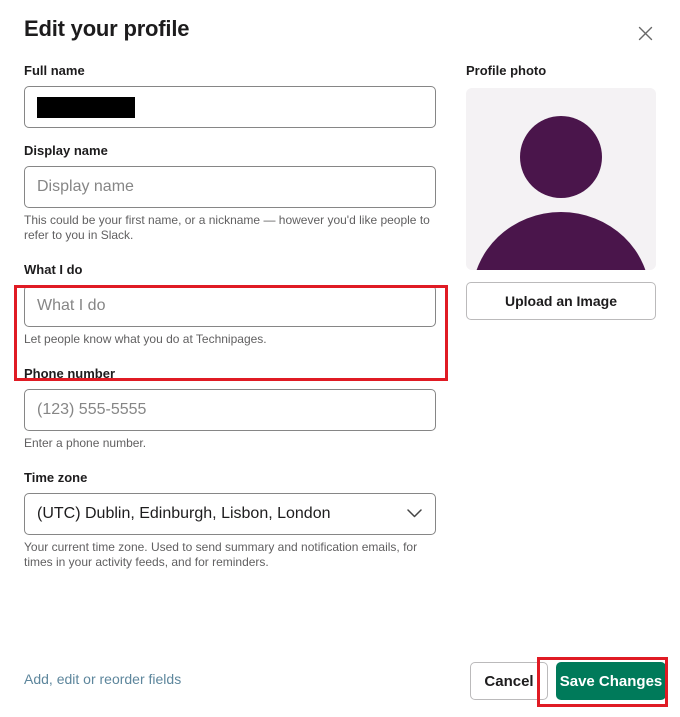  Describe the element at coordinates (85, 443) in the screenshot. I see `phone-number-hint: Enter a phone number.` at that location.